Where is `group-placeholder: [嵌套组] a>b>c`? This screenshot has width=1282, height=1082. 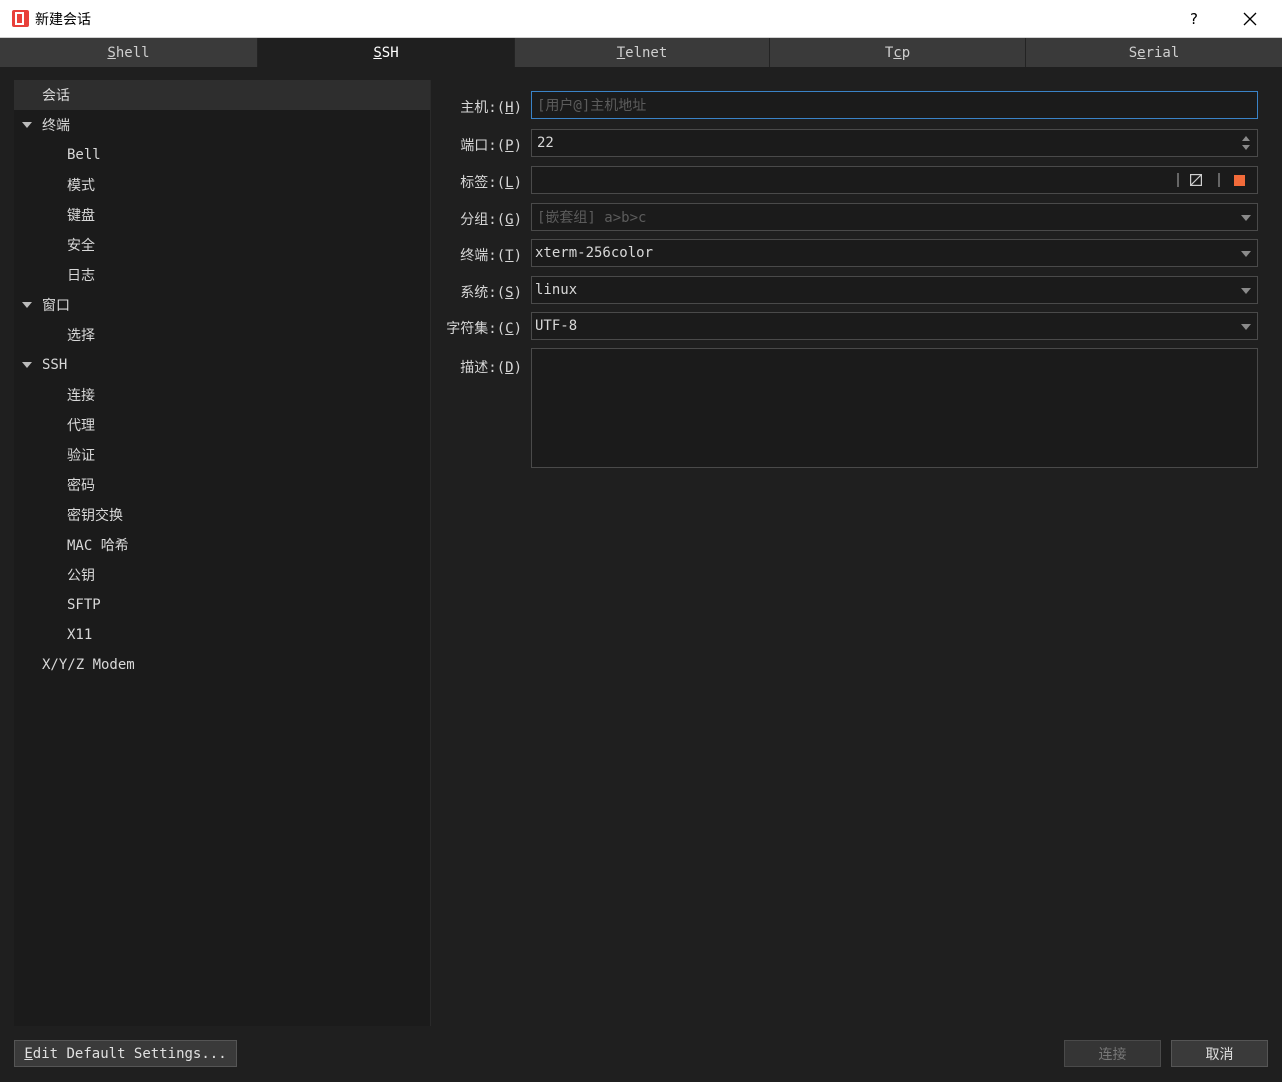 group-placeholder: [嵌套组] a>b>c is located at coordinates (592, 218).